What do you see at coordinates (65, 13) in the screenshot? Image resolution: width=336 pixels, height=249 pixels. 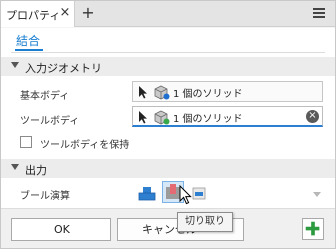 I see `close-icon: ×` at bounding box center [65, 13].